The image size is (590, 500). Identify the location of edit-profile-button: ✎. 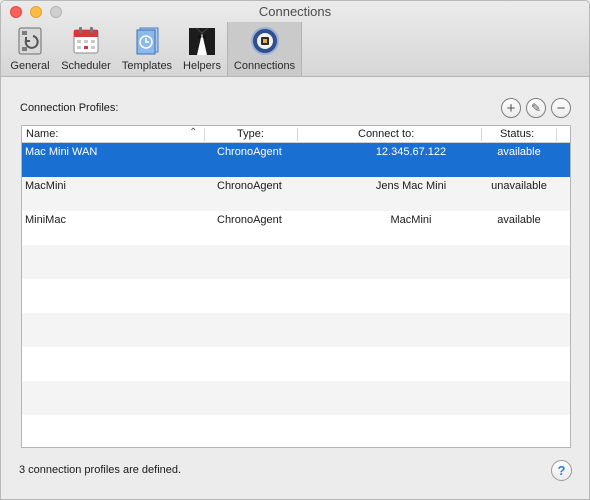
(536, 108).